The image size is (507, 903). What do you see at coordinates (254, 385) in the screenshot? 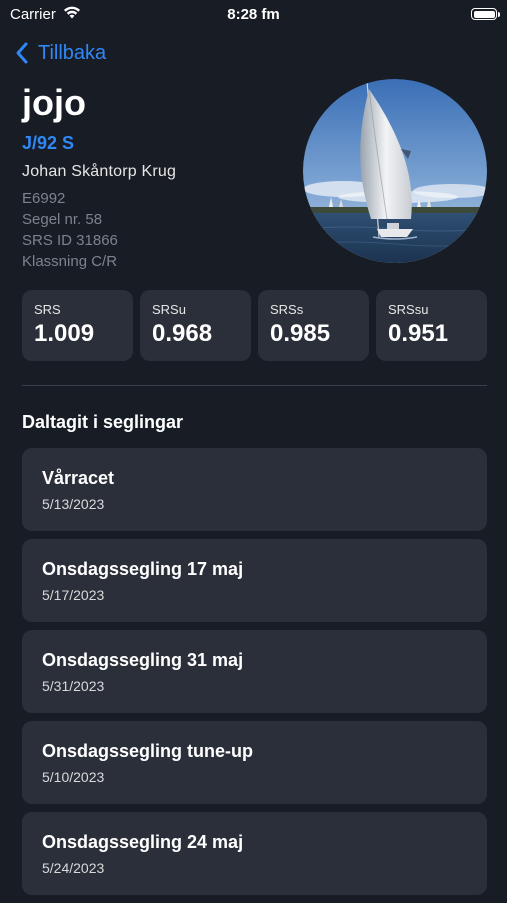
I see `divider` at bounding box center [254, 385].